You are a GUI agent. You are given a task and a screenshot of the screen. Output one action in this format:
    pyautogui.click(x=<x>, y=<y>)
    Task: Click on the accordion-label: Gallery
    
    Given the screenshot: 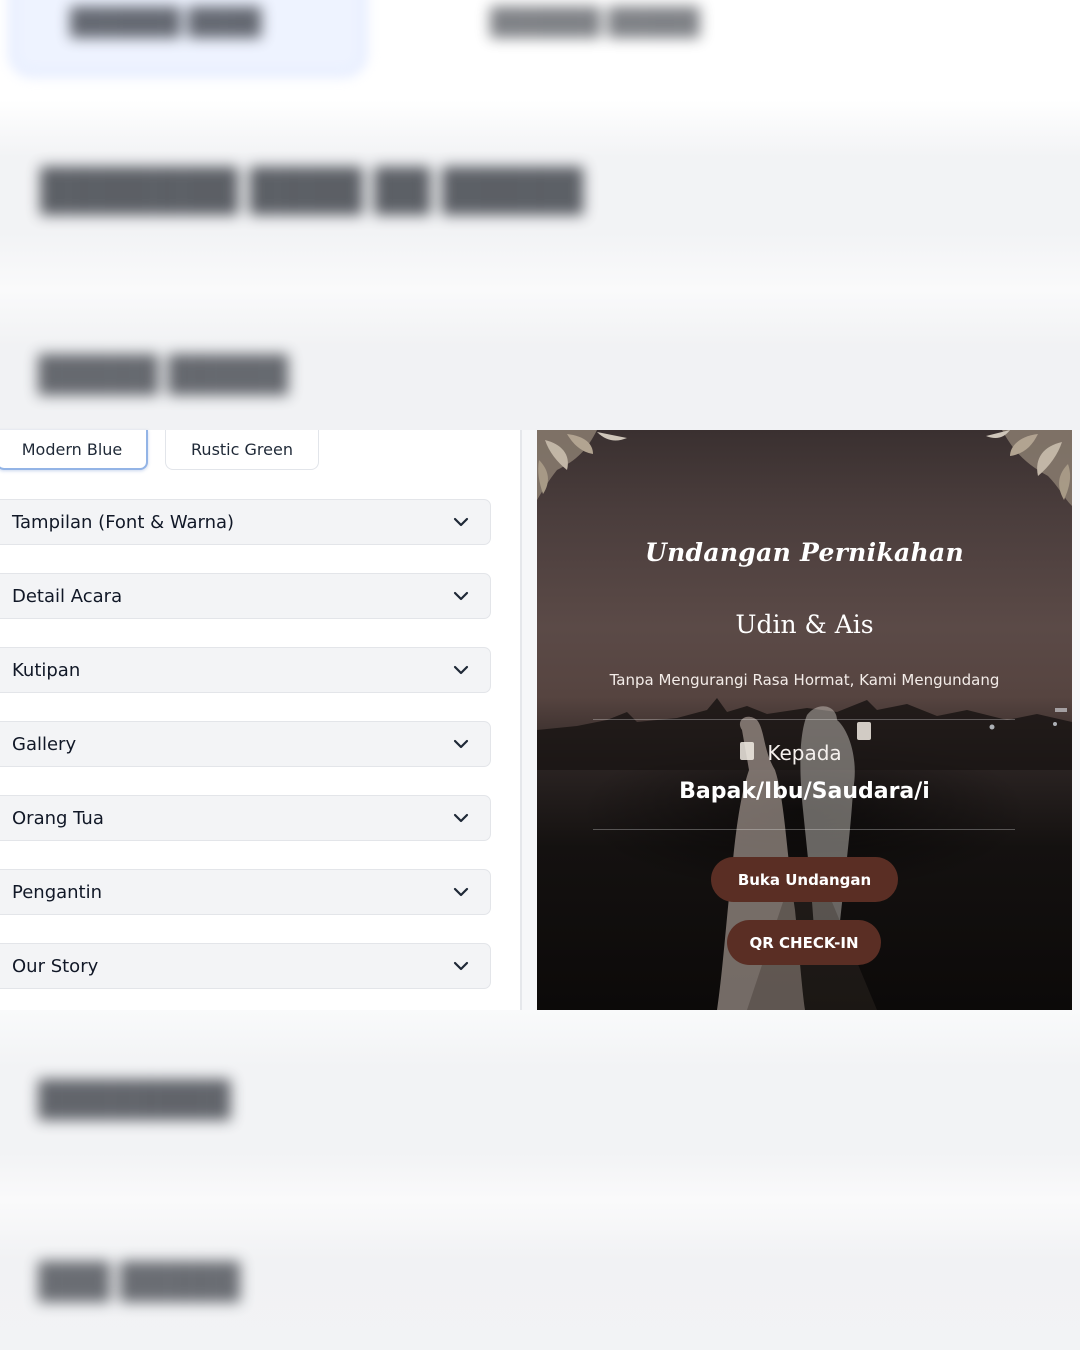 What is the action you would take?
    pyautogui.click(x=44, y=744)
    